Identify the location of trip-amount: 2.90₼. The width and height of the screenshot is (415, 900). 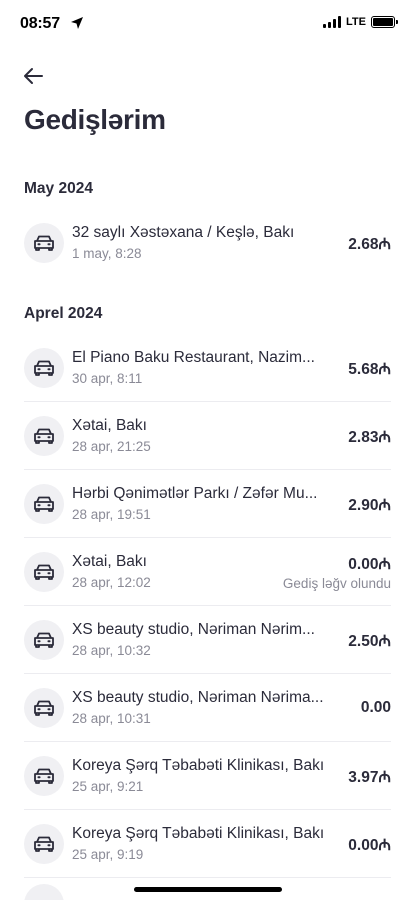
(369, 505).